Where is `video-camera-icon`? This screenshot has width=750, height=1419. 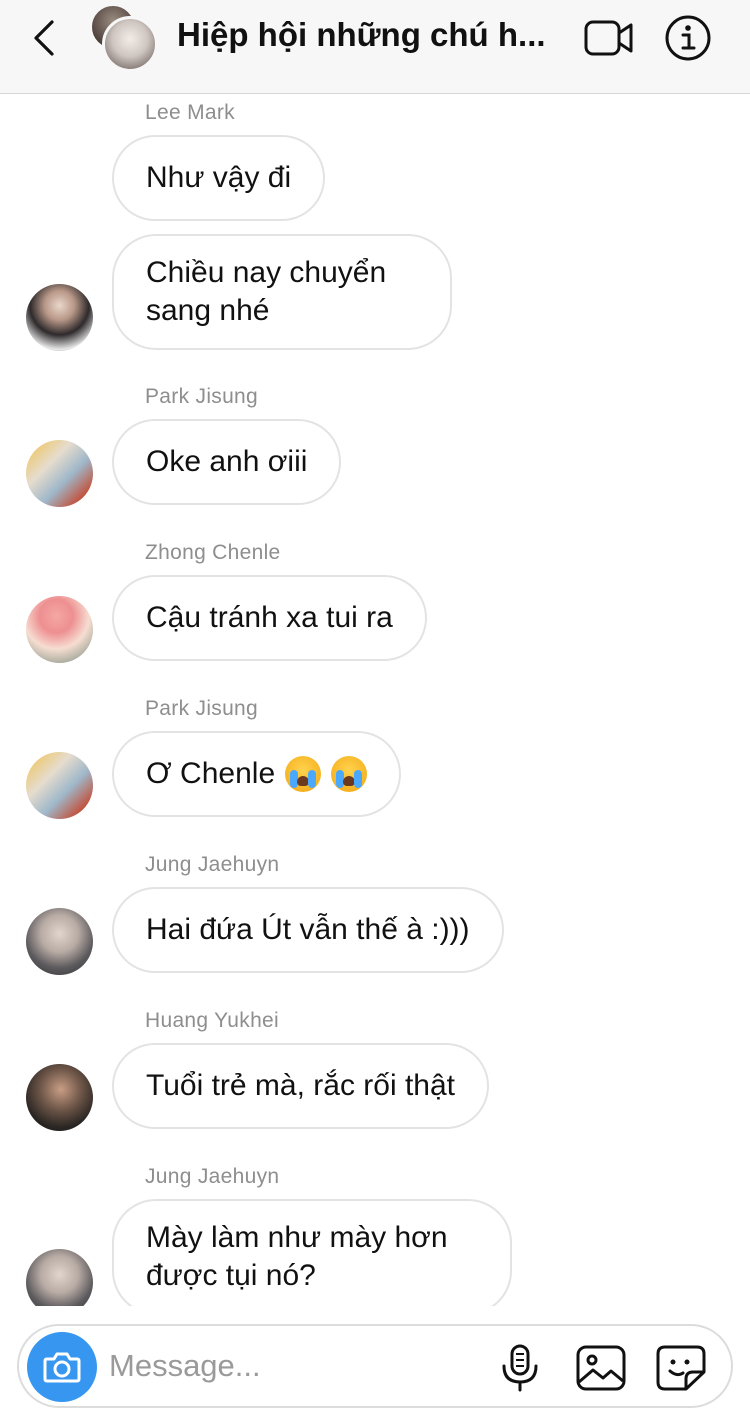 video-camera-icon is located at coordinates (608, 38).